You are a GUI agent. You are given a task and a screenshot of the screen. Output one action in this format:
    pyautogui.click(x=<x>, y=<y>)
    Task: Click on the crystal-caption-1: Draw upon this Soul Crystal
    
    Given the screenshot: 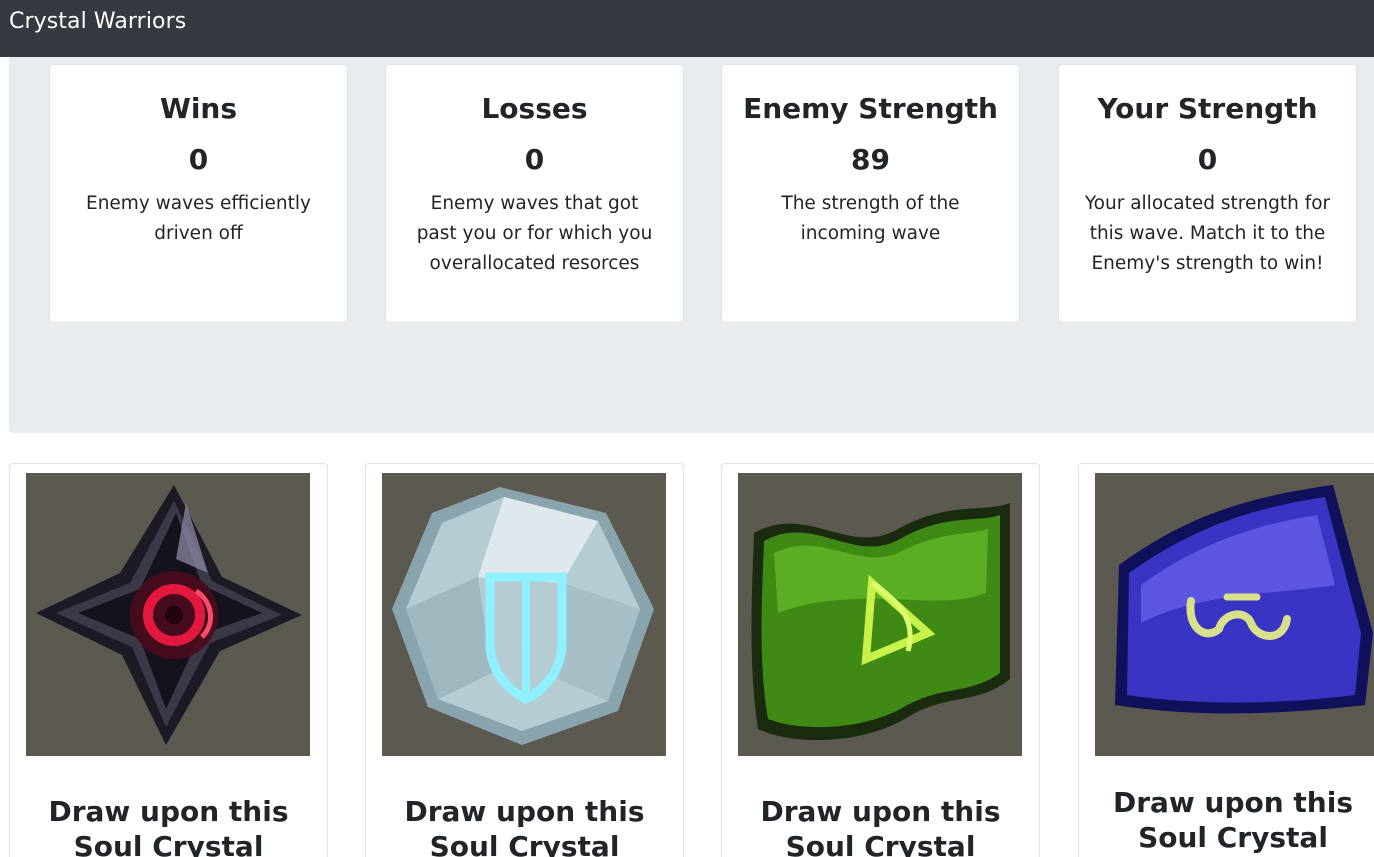 What is the action you would take?
    pyautogui.click(x=168, y=826)
    